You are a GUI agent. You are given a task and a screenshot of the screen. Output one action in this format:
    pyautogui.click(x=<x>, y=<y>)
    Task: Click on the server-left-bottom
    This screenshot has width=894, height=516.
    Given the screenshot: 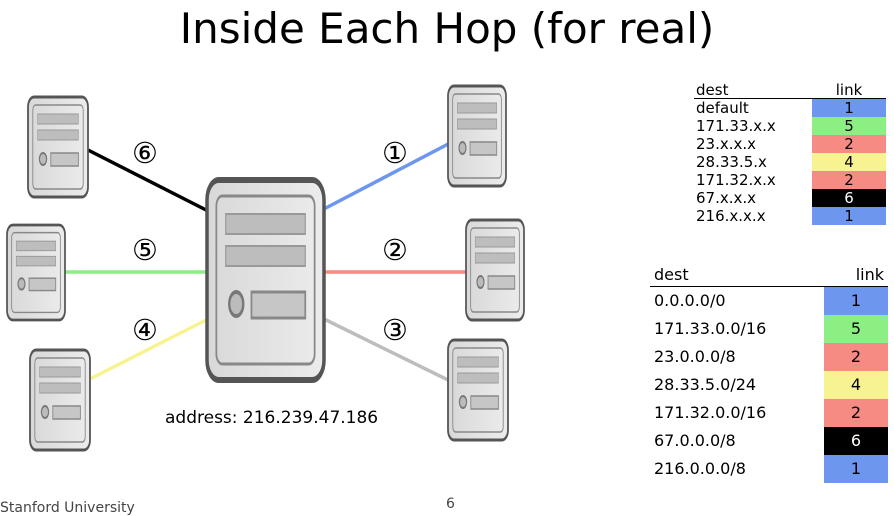 What is the action you would take?
    pyautogui.click(x=60, y=400)
    